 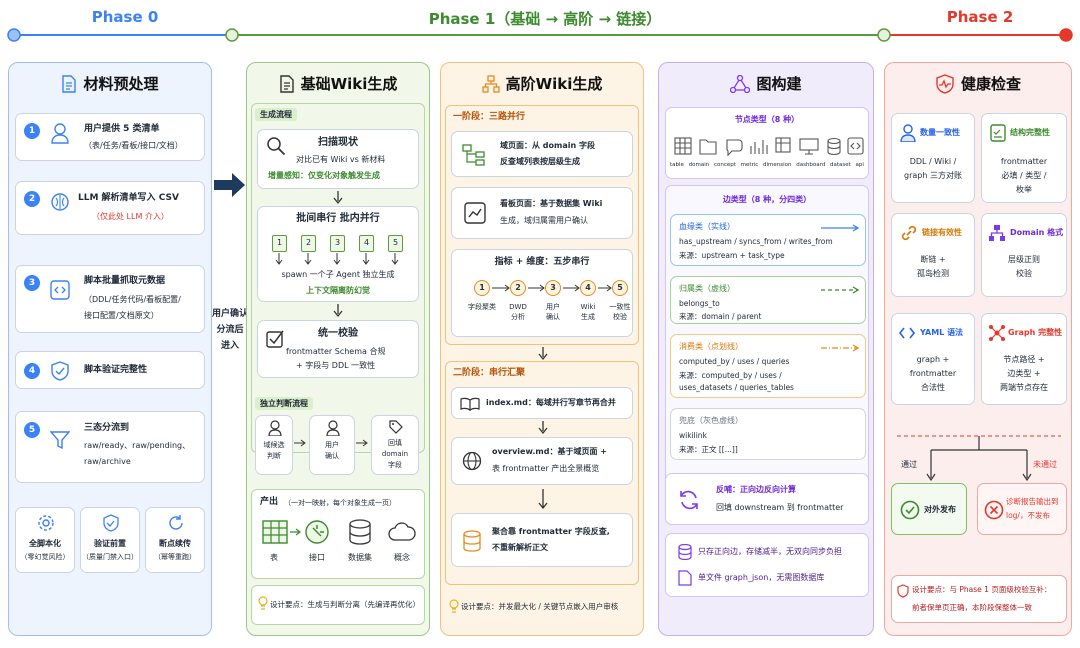 I want to click on funnel-icon, so click(x=60, y=440).